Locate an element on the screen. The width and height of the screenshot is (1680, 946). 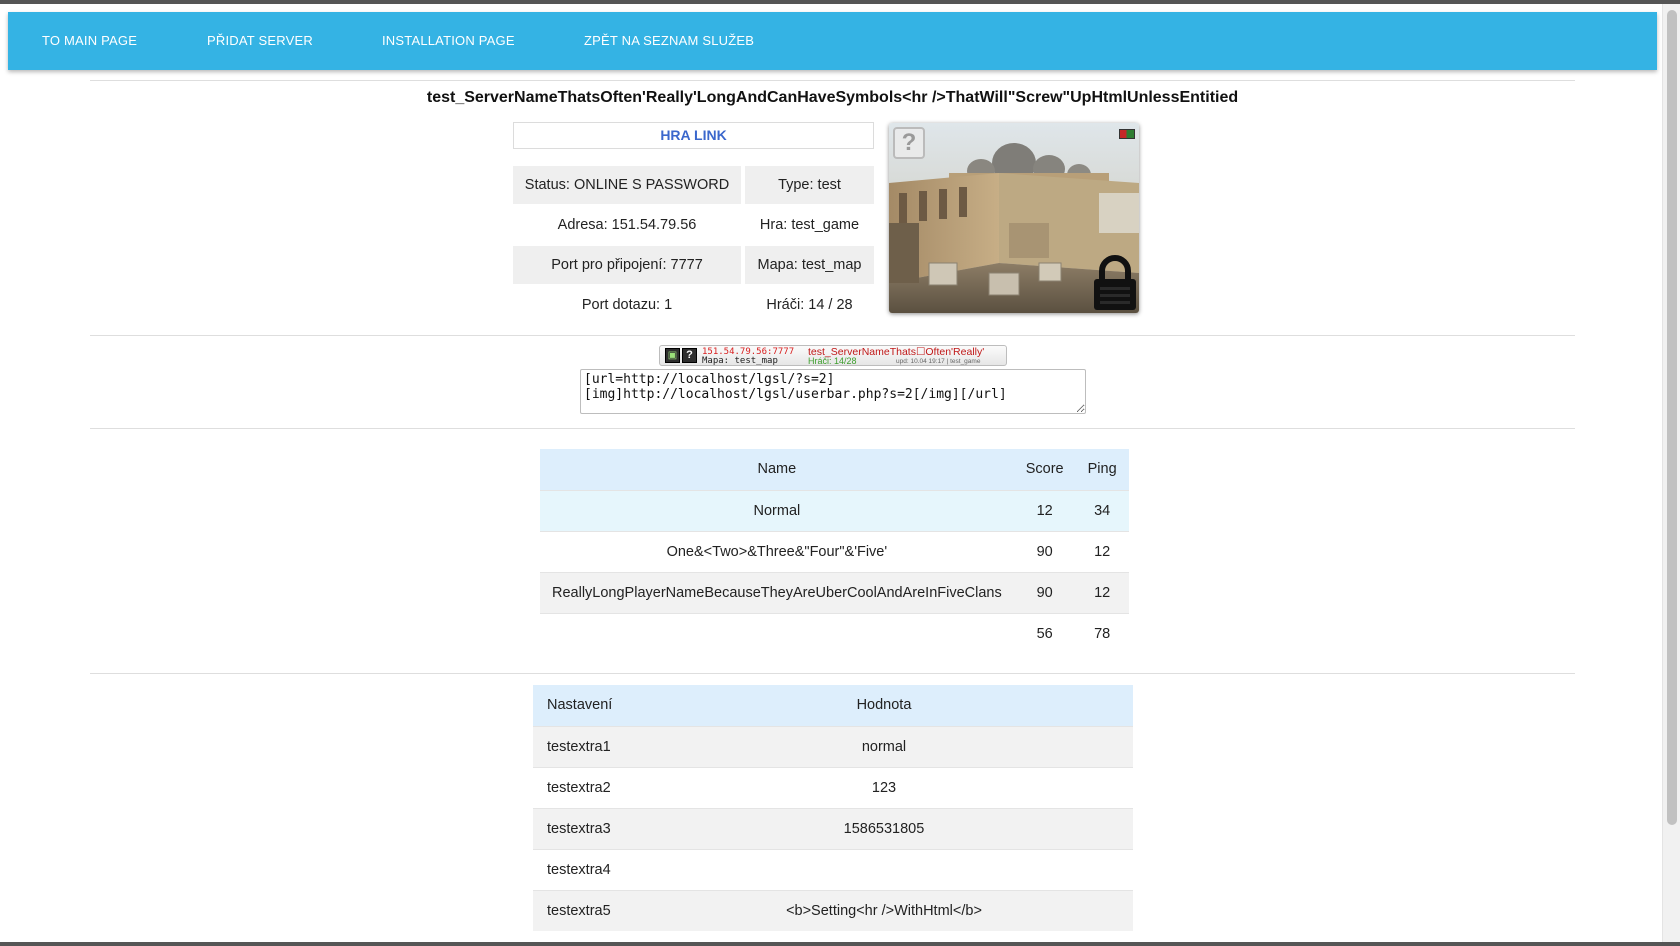
window-top-edge is located at coordinates (840, 2).